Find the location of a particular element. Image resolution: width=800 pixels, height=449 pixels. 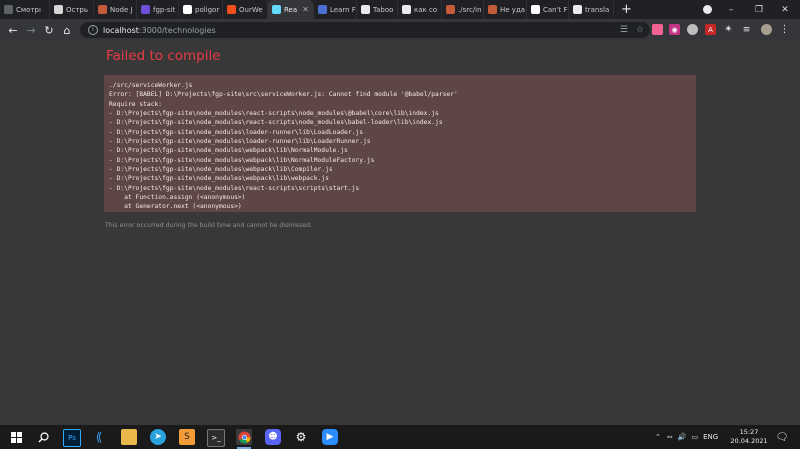

clock-time: 15:27 is located at coordinates (749, 432).